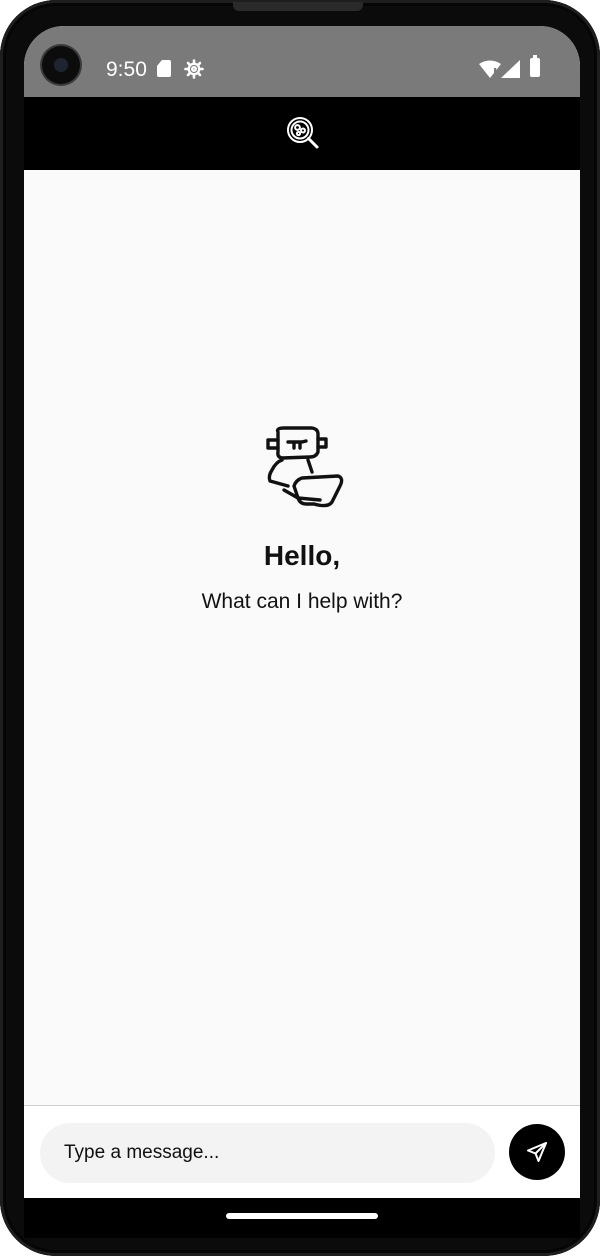  I want to click on navigation-bar, so click(302, 1218).